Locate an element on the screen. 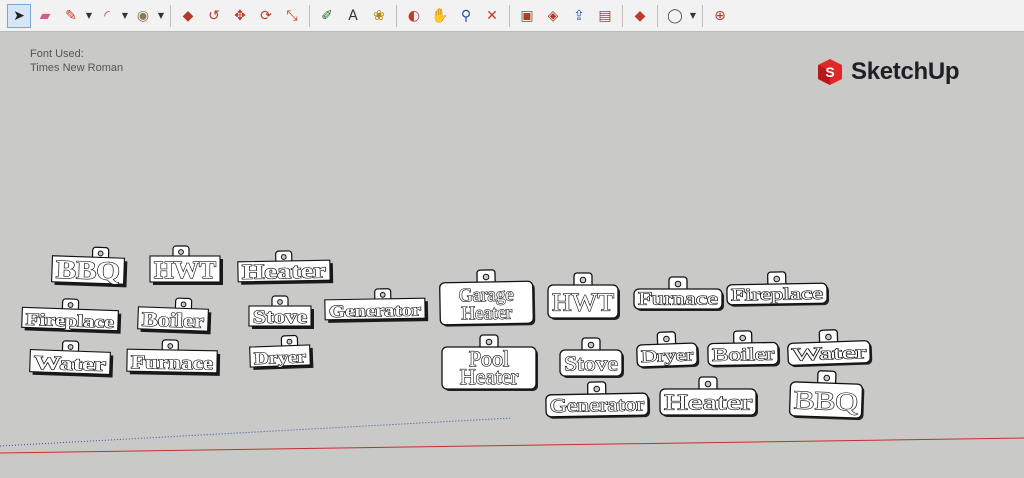 This screenshot has height=478, width=1024. ruby-icon: ◆ is located at coordinates (640, 15).